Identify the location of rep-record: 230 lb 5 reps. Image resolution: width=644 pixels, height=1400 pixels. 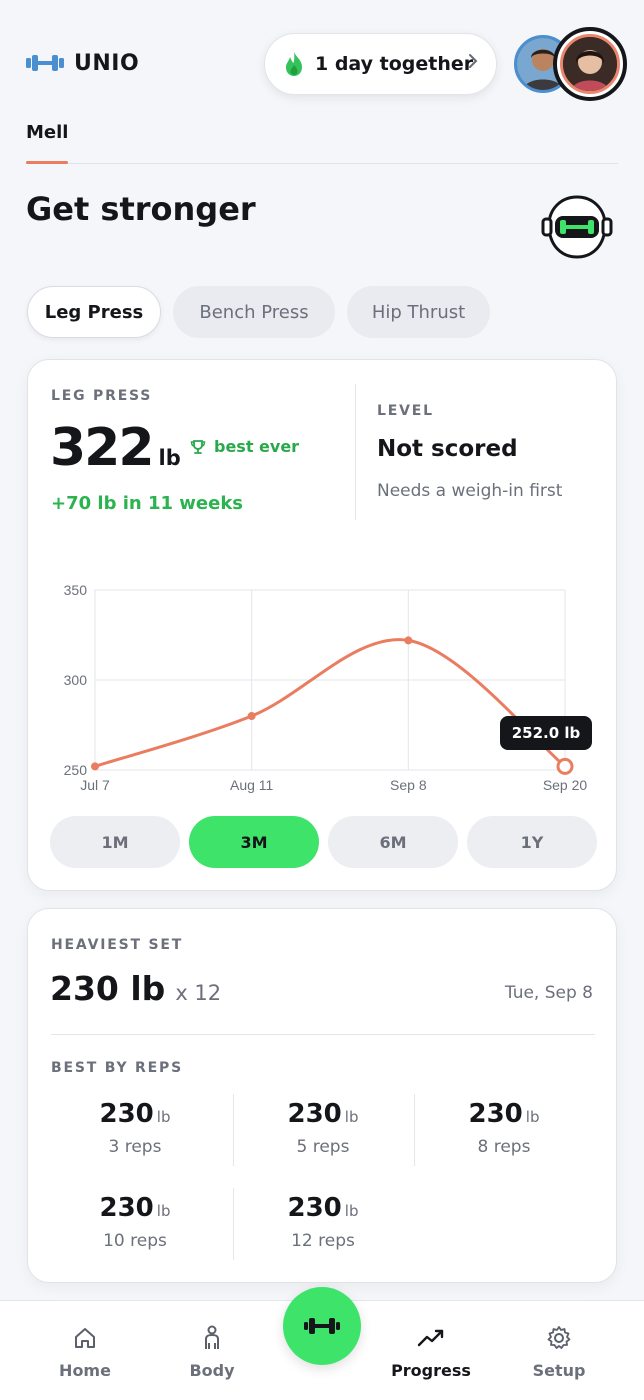
(323, 1134).